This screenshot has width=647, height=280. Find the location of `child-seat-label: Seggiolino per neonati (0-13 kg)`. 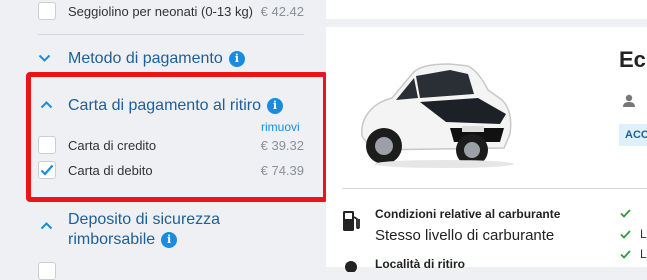

child-seat-label: Seggiolino per neonati (0-13 kg) is located at coordinates (161, 11).